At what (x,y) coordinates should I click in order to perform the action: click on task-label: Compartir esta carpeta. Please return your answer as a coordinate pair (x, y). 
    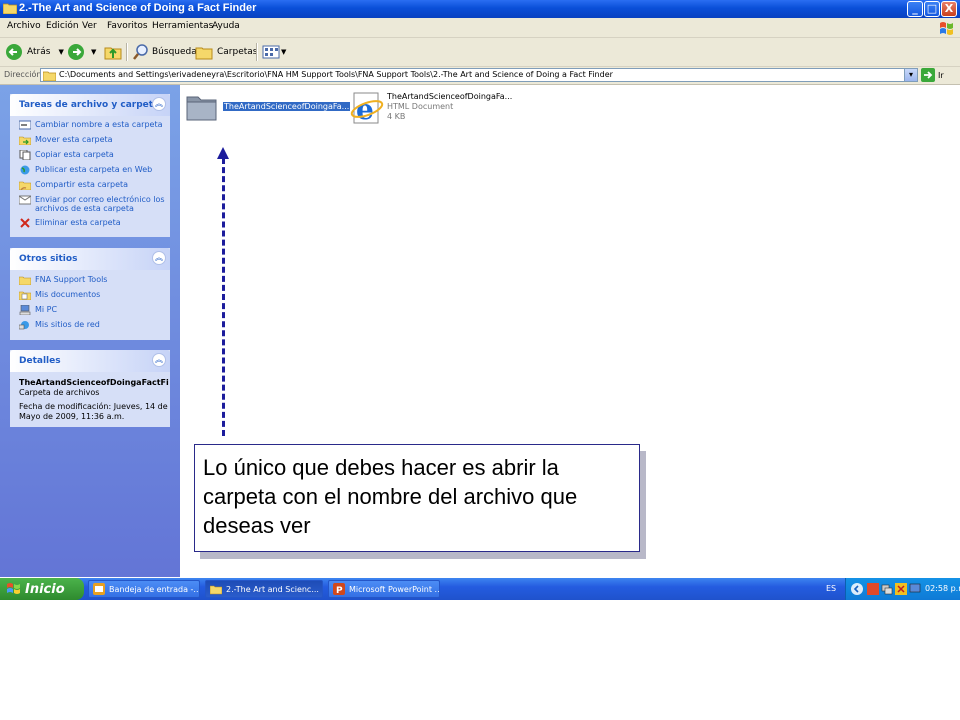
    Looking at the image, I should click on (82, 184).